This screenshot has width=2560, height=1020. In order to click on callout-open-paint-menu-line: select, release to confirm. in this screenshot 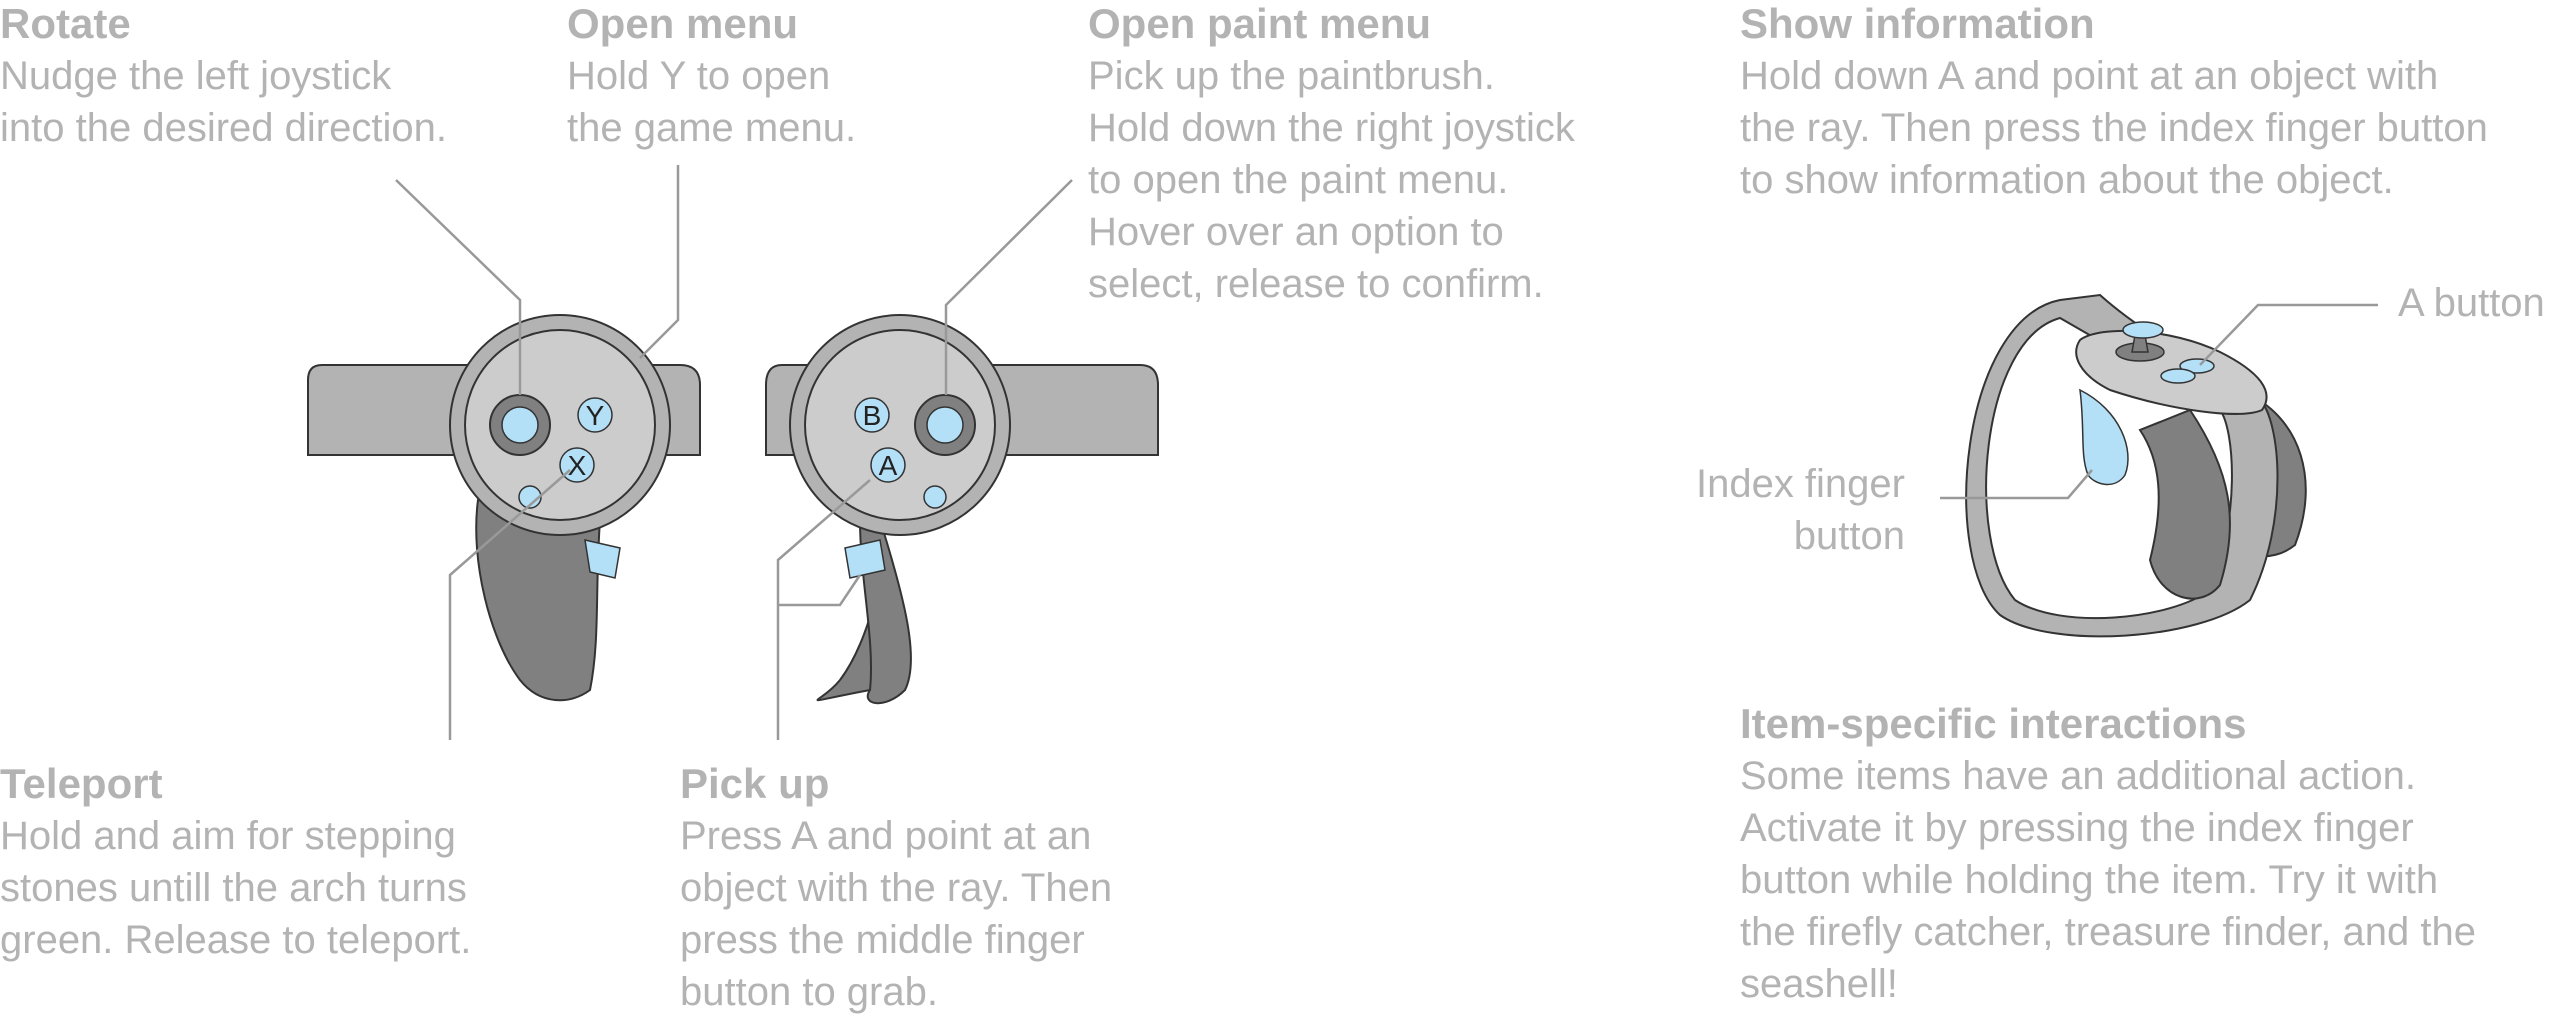, I will do `click(1316, 284)`.